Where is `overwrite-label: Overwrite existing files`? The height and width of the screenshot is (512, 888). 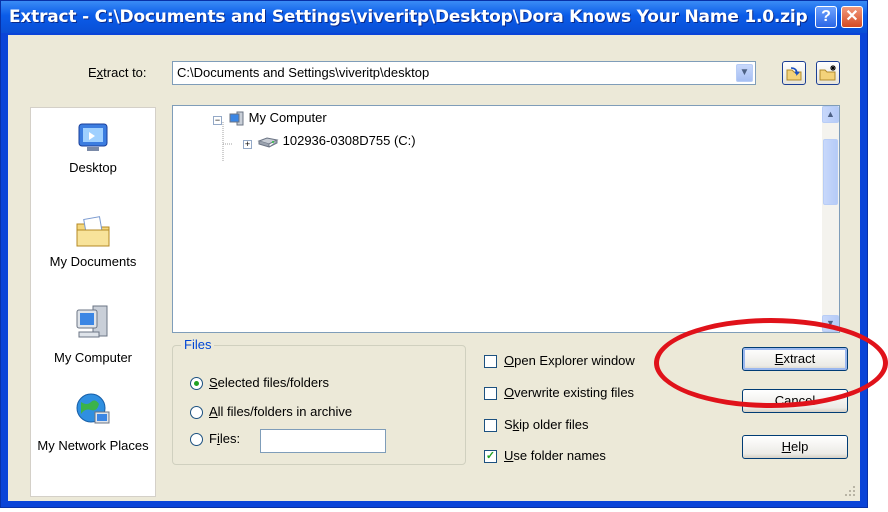 overwrite-label: Overwrite existing files is located at coordinates (569, 392).